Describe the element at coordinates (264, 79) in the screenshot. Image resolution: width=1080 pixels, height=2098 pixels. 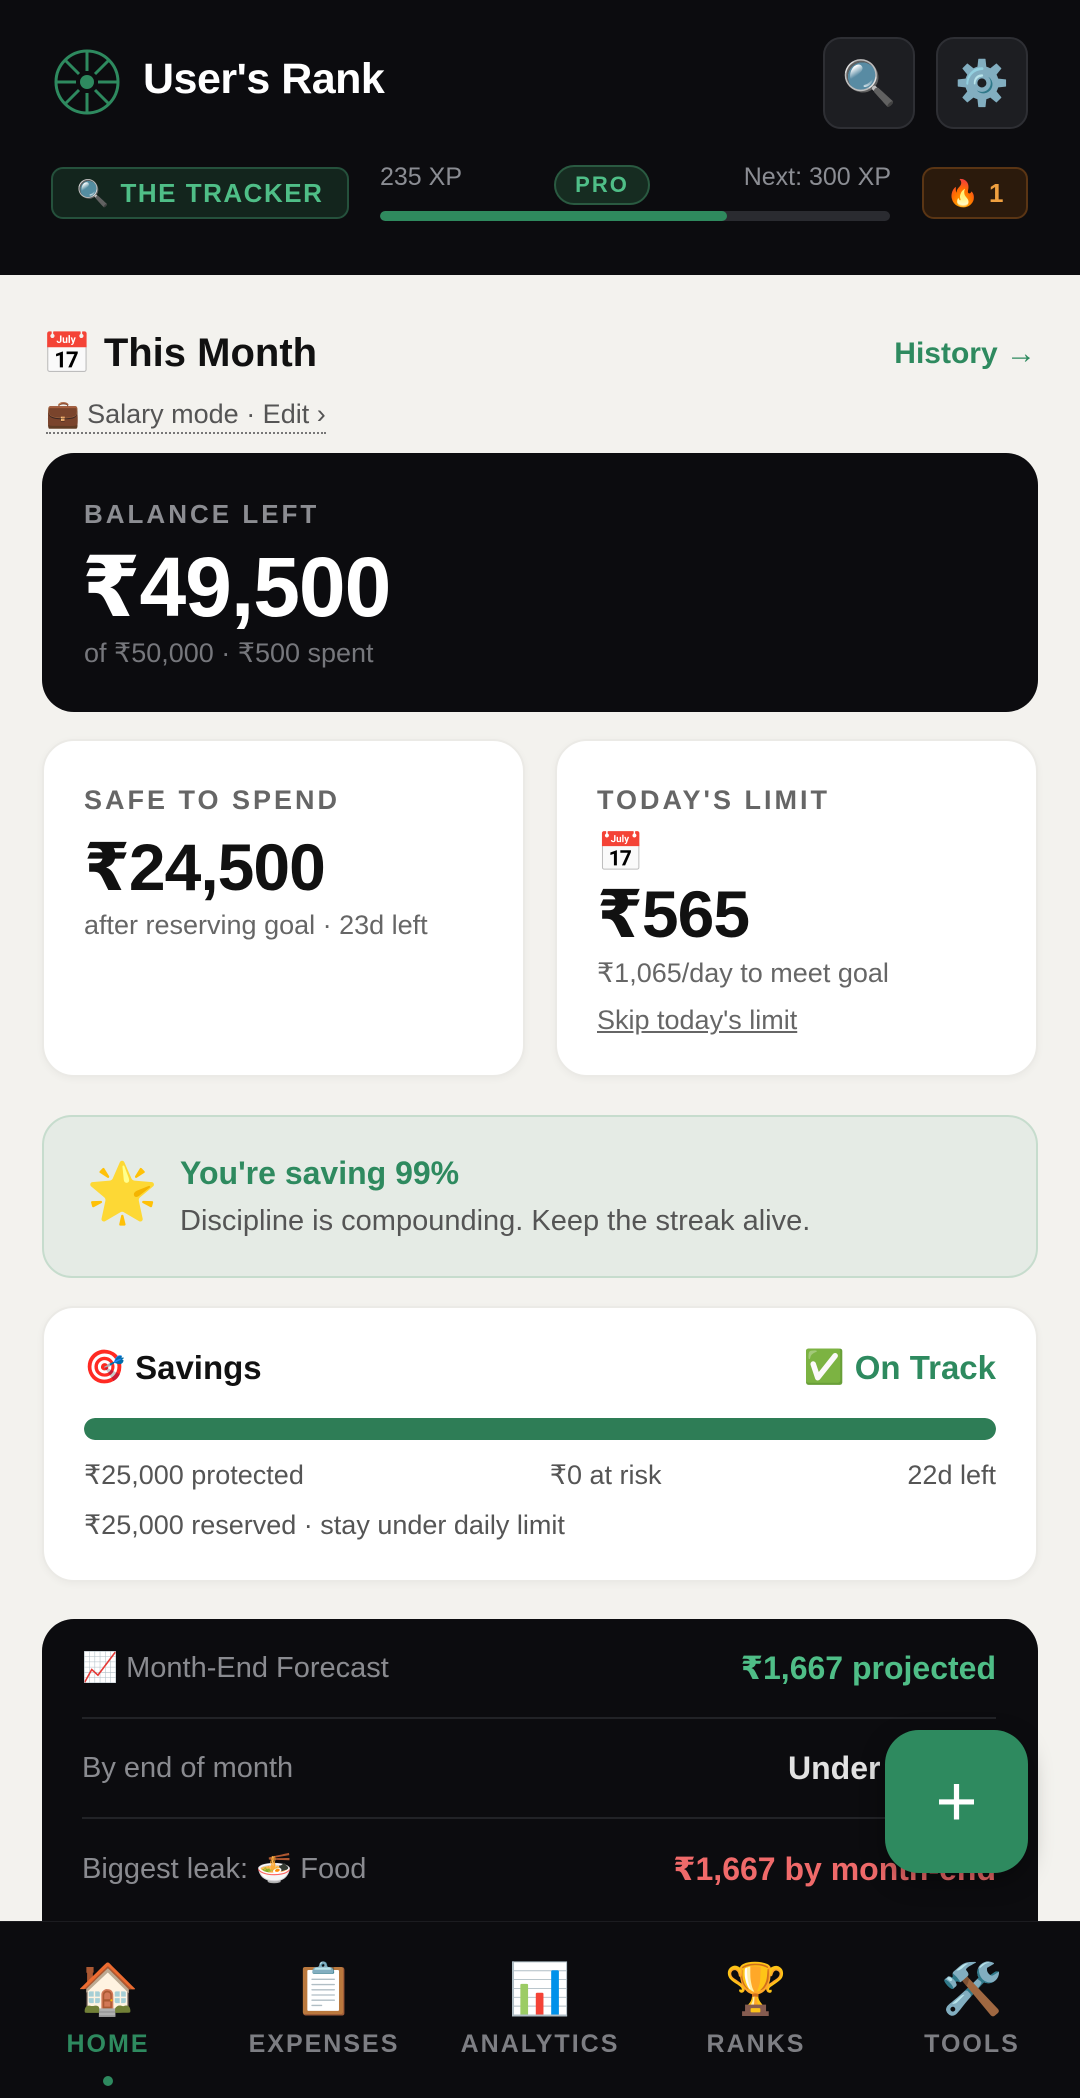
I see `app-title: User's Rank` at that location.